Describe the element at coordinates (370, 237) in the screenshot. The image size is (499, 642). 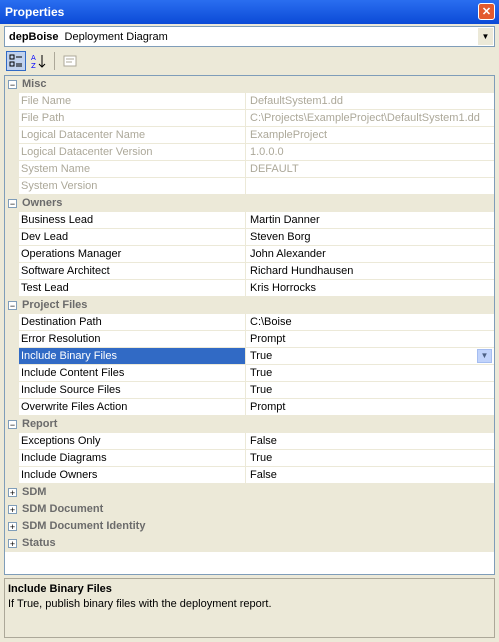
I see `property-value: Steven Borg` at that location.